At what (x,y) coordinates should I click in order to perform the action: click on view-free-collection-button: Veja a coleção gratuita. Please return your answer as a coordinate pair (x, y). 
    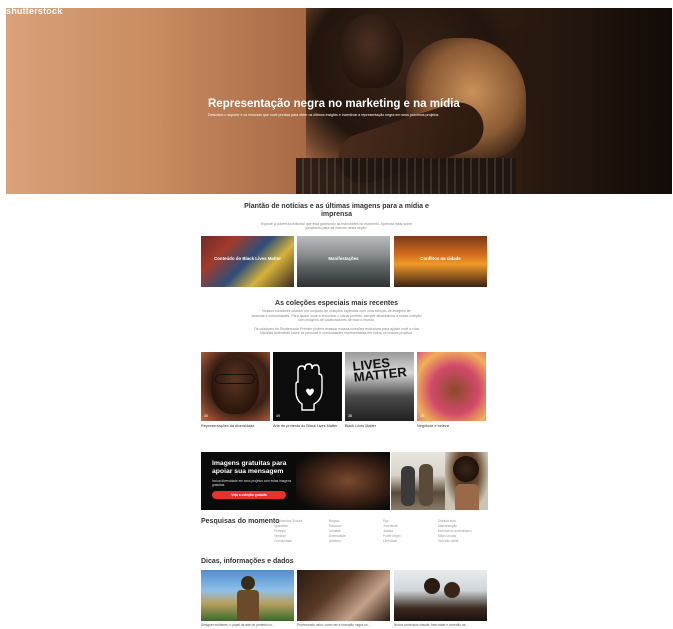
    Looking at the image, I should click on (249, 495).